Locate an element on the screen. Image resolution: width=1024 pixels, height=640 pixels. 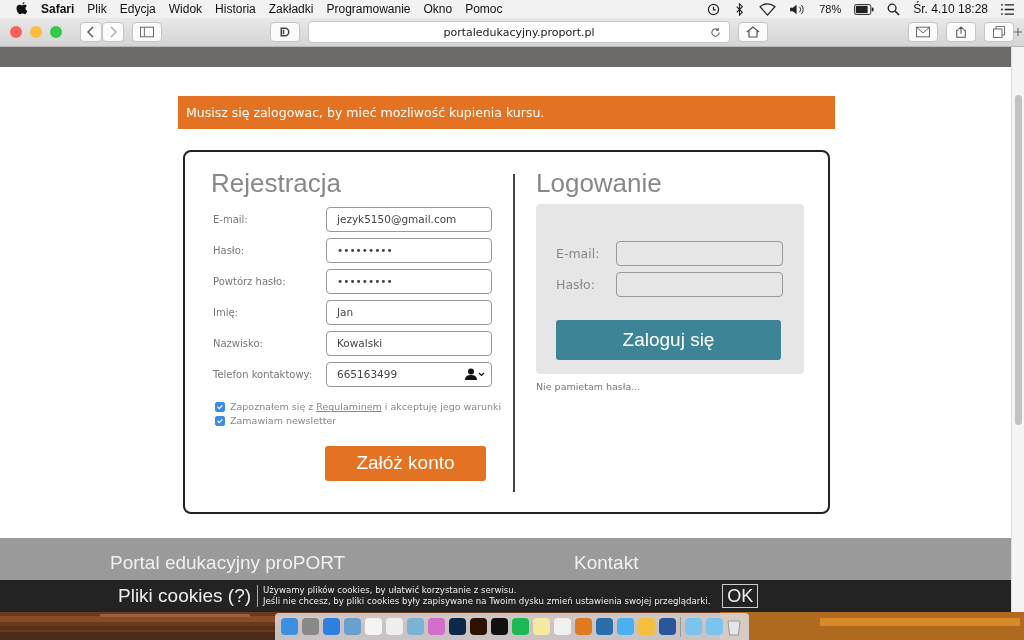
close-button is located at coordinates (16, 32).